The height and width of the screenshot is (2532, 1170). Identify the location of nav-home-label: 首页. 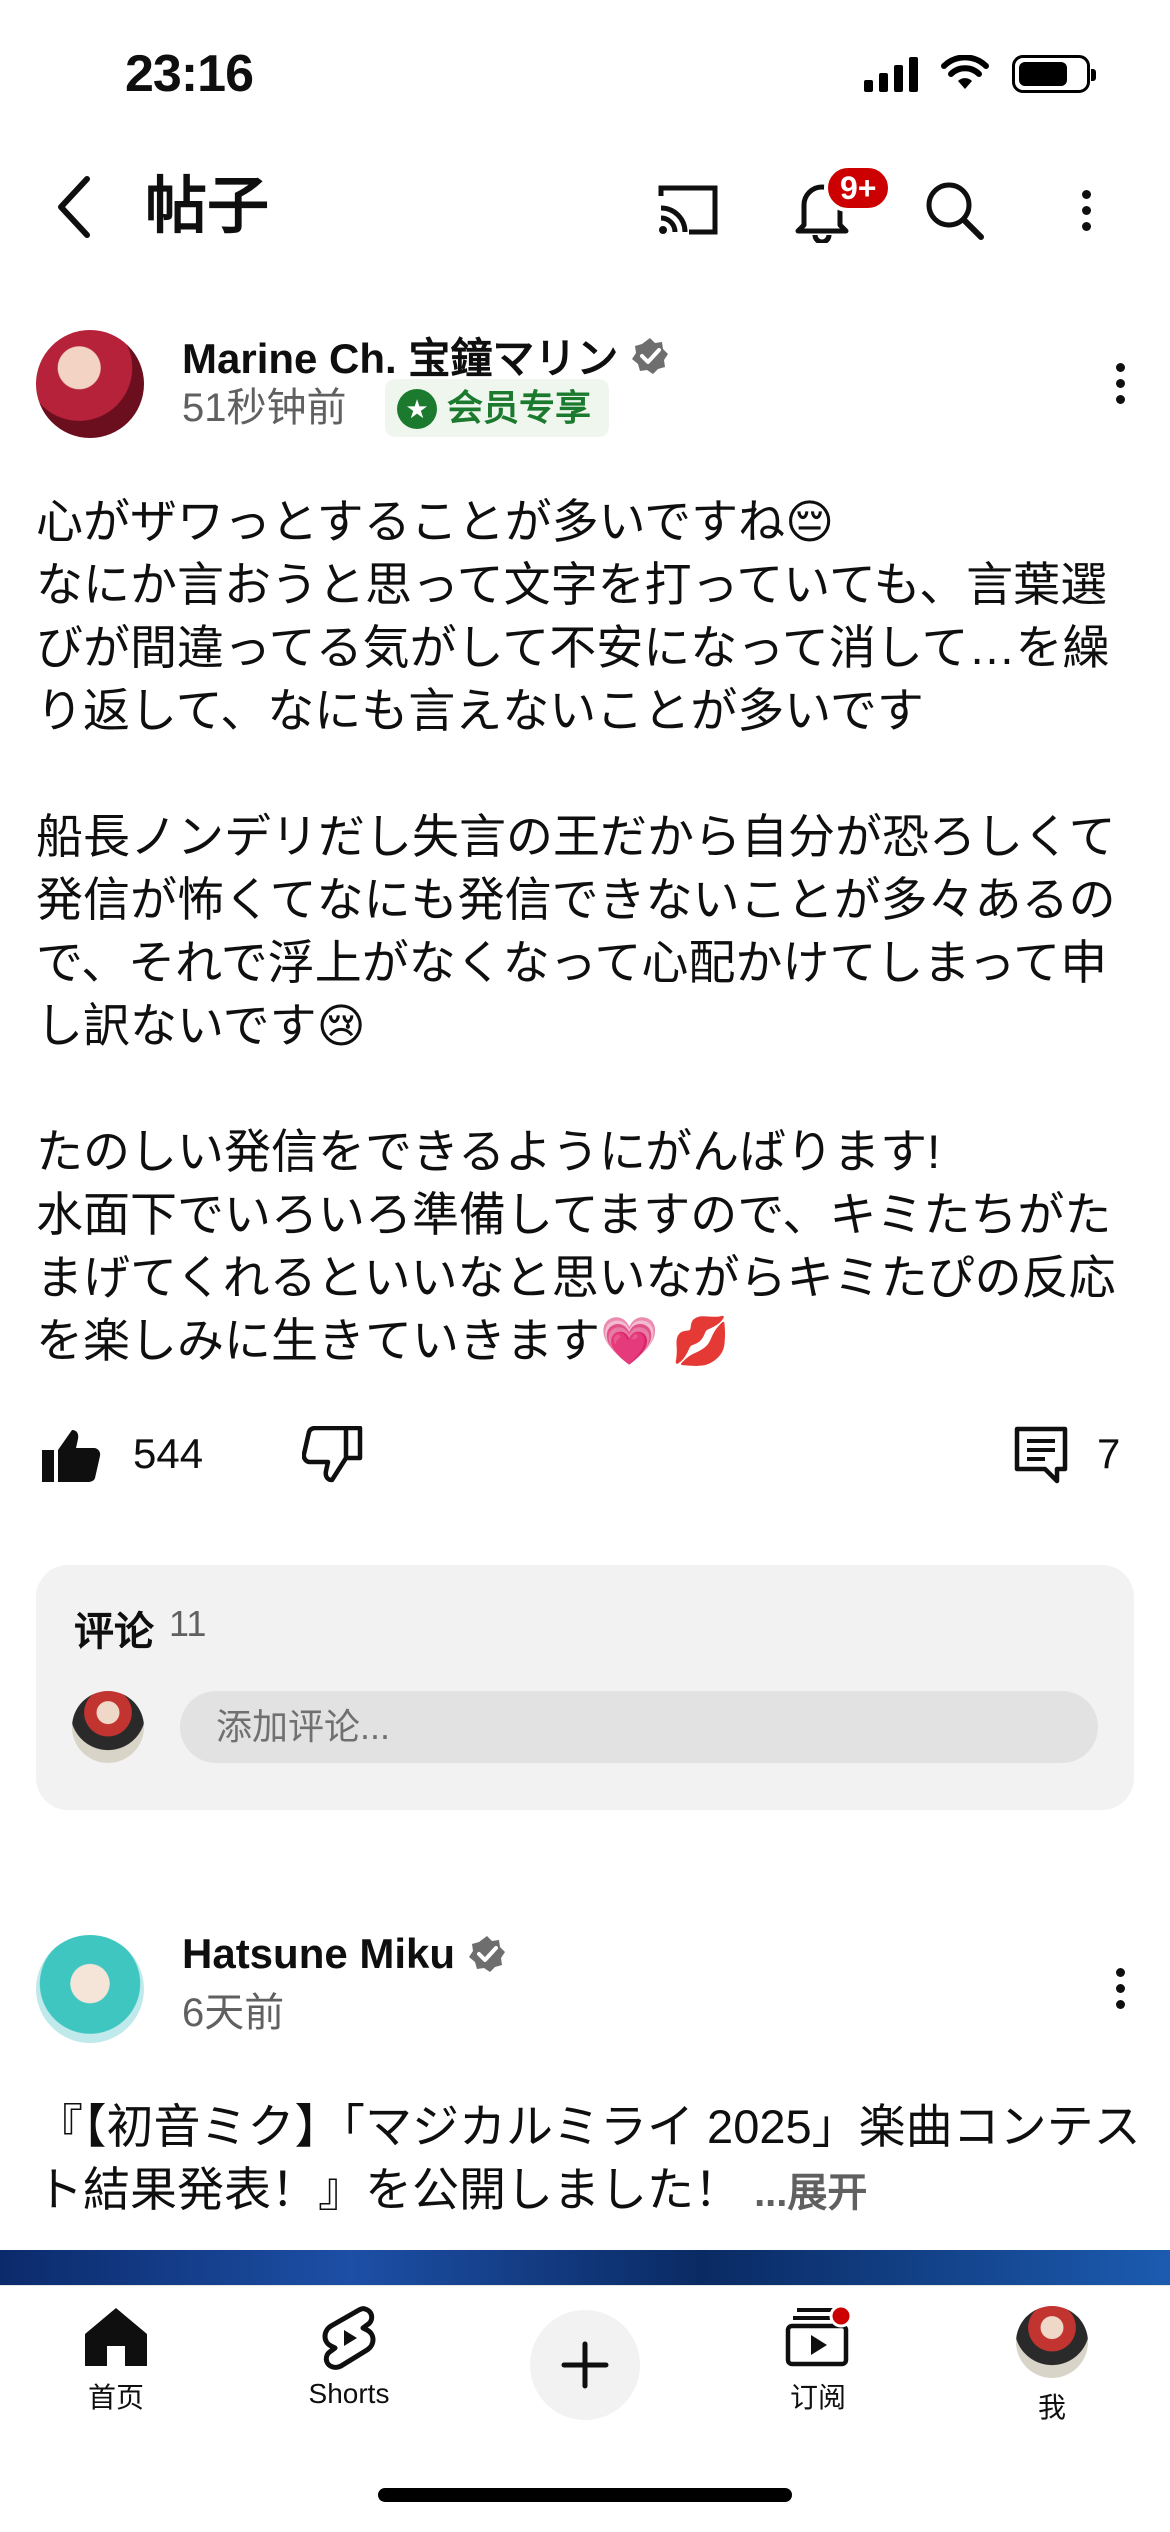
(115, 2397).